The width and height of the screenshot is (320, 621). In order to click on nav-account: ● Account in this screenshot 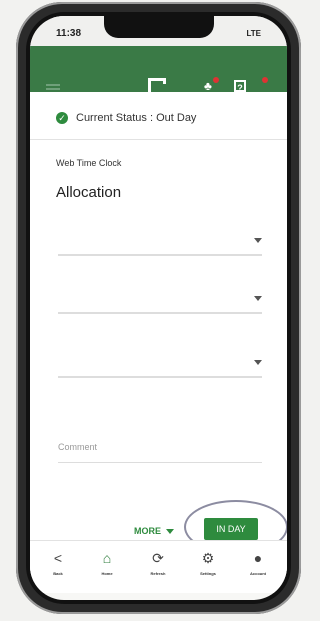, I will do `click(258, 568)`.